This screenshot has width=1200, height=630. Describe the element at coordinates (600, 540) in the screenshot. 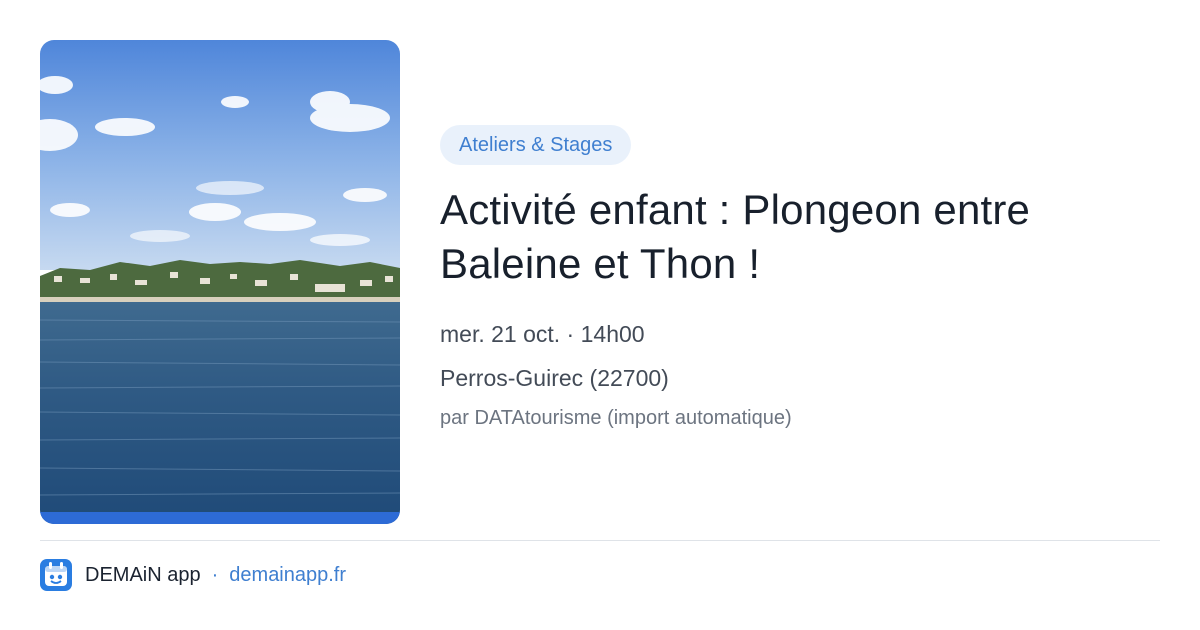

I see `footer-divider` at that location.